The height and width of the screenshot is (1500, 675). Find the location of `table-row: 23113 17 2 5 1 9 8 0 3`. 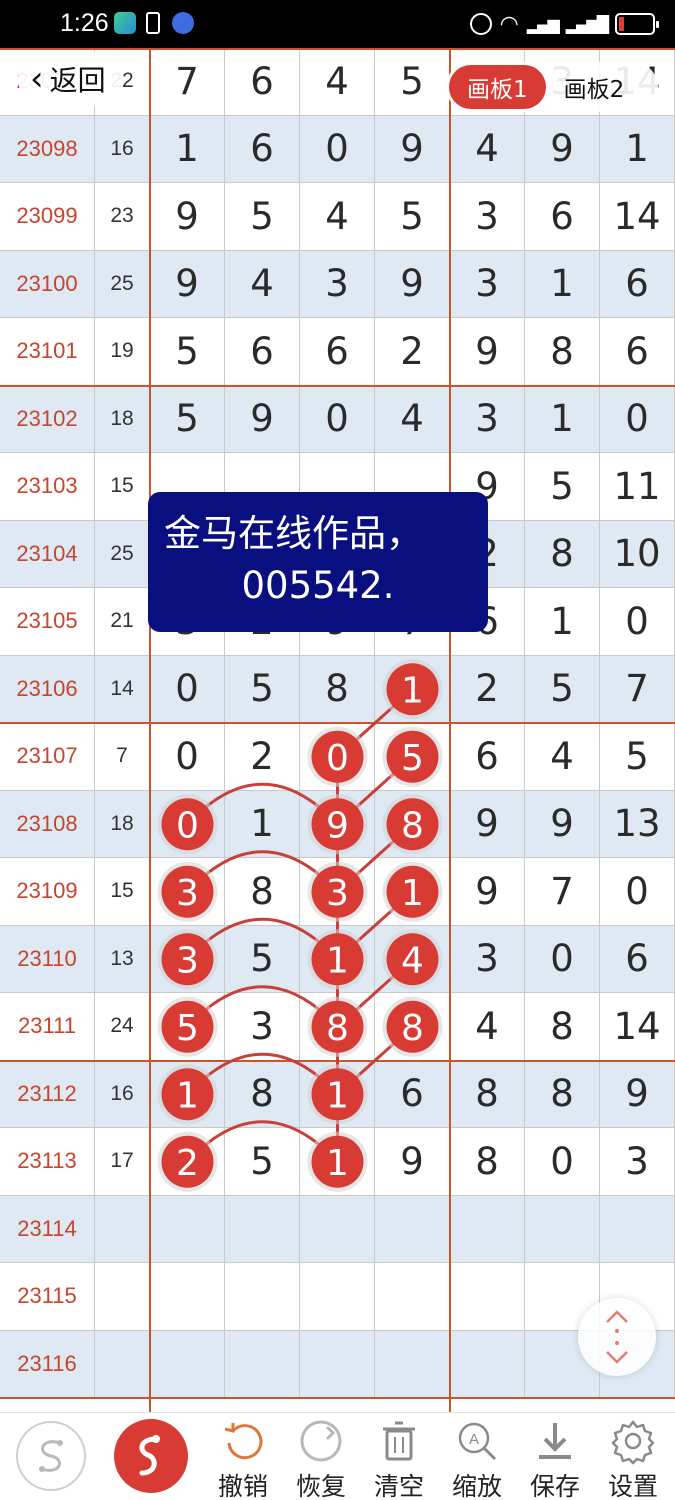

table-row: 23113 17 2 5 1 9 8 0 3 is located at coordinates (337, 1162).